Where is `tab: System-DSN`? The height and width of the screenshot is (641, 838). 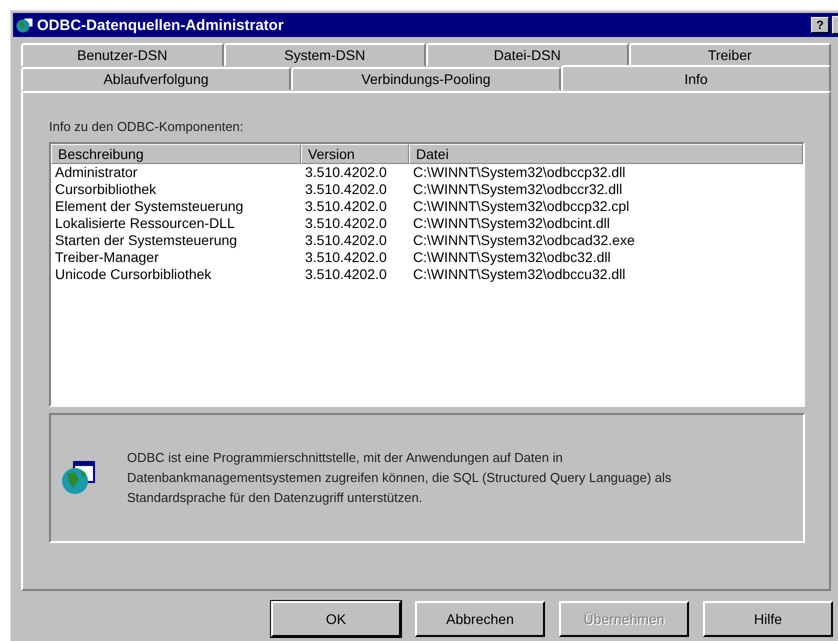
tab: System-DSN is located at coordinates (325, 55).